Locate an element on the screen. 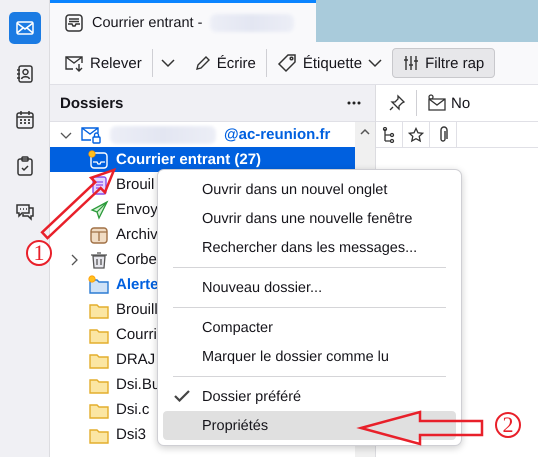 This screenshot has width=538, height=457. pane-title: Dossiers is located at coordinates (92, 103).